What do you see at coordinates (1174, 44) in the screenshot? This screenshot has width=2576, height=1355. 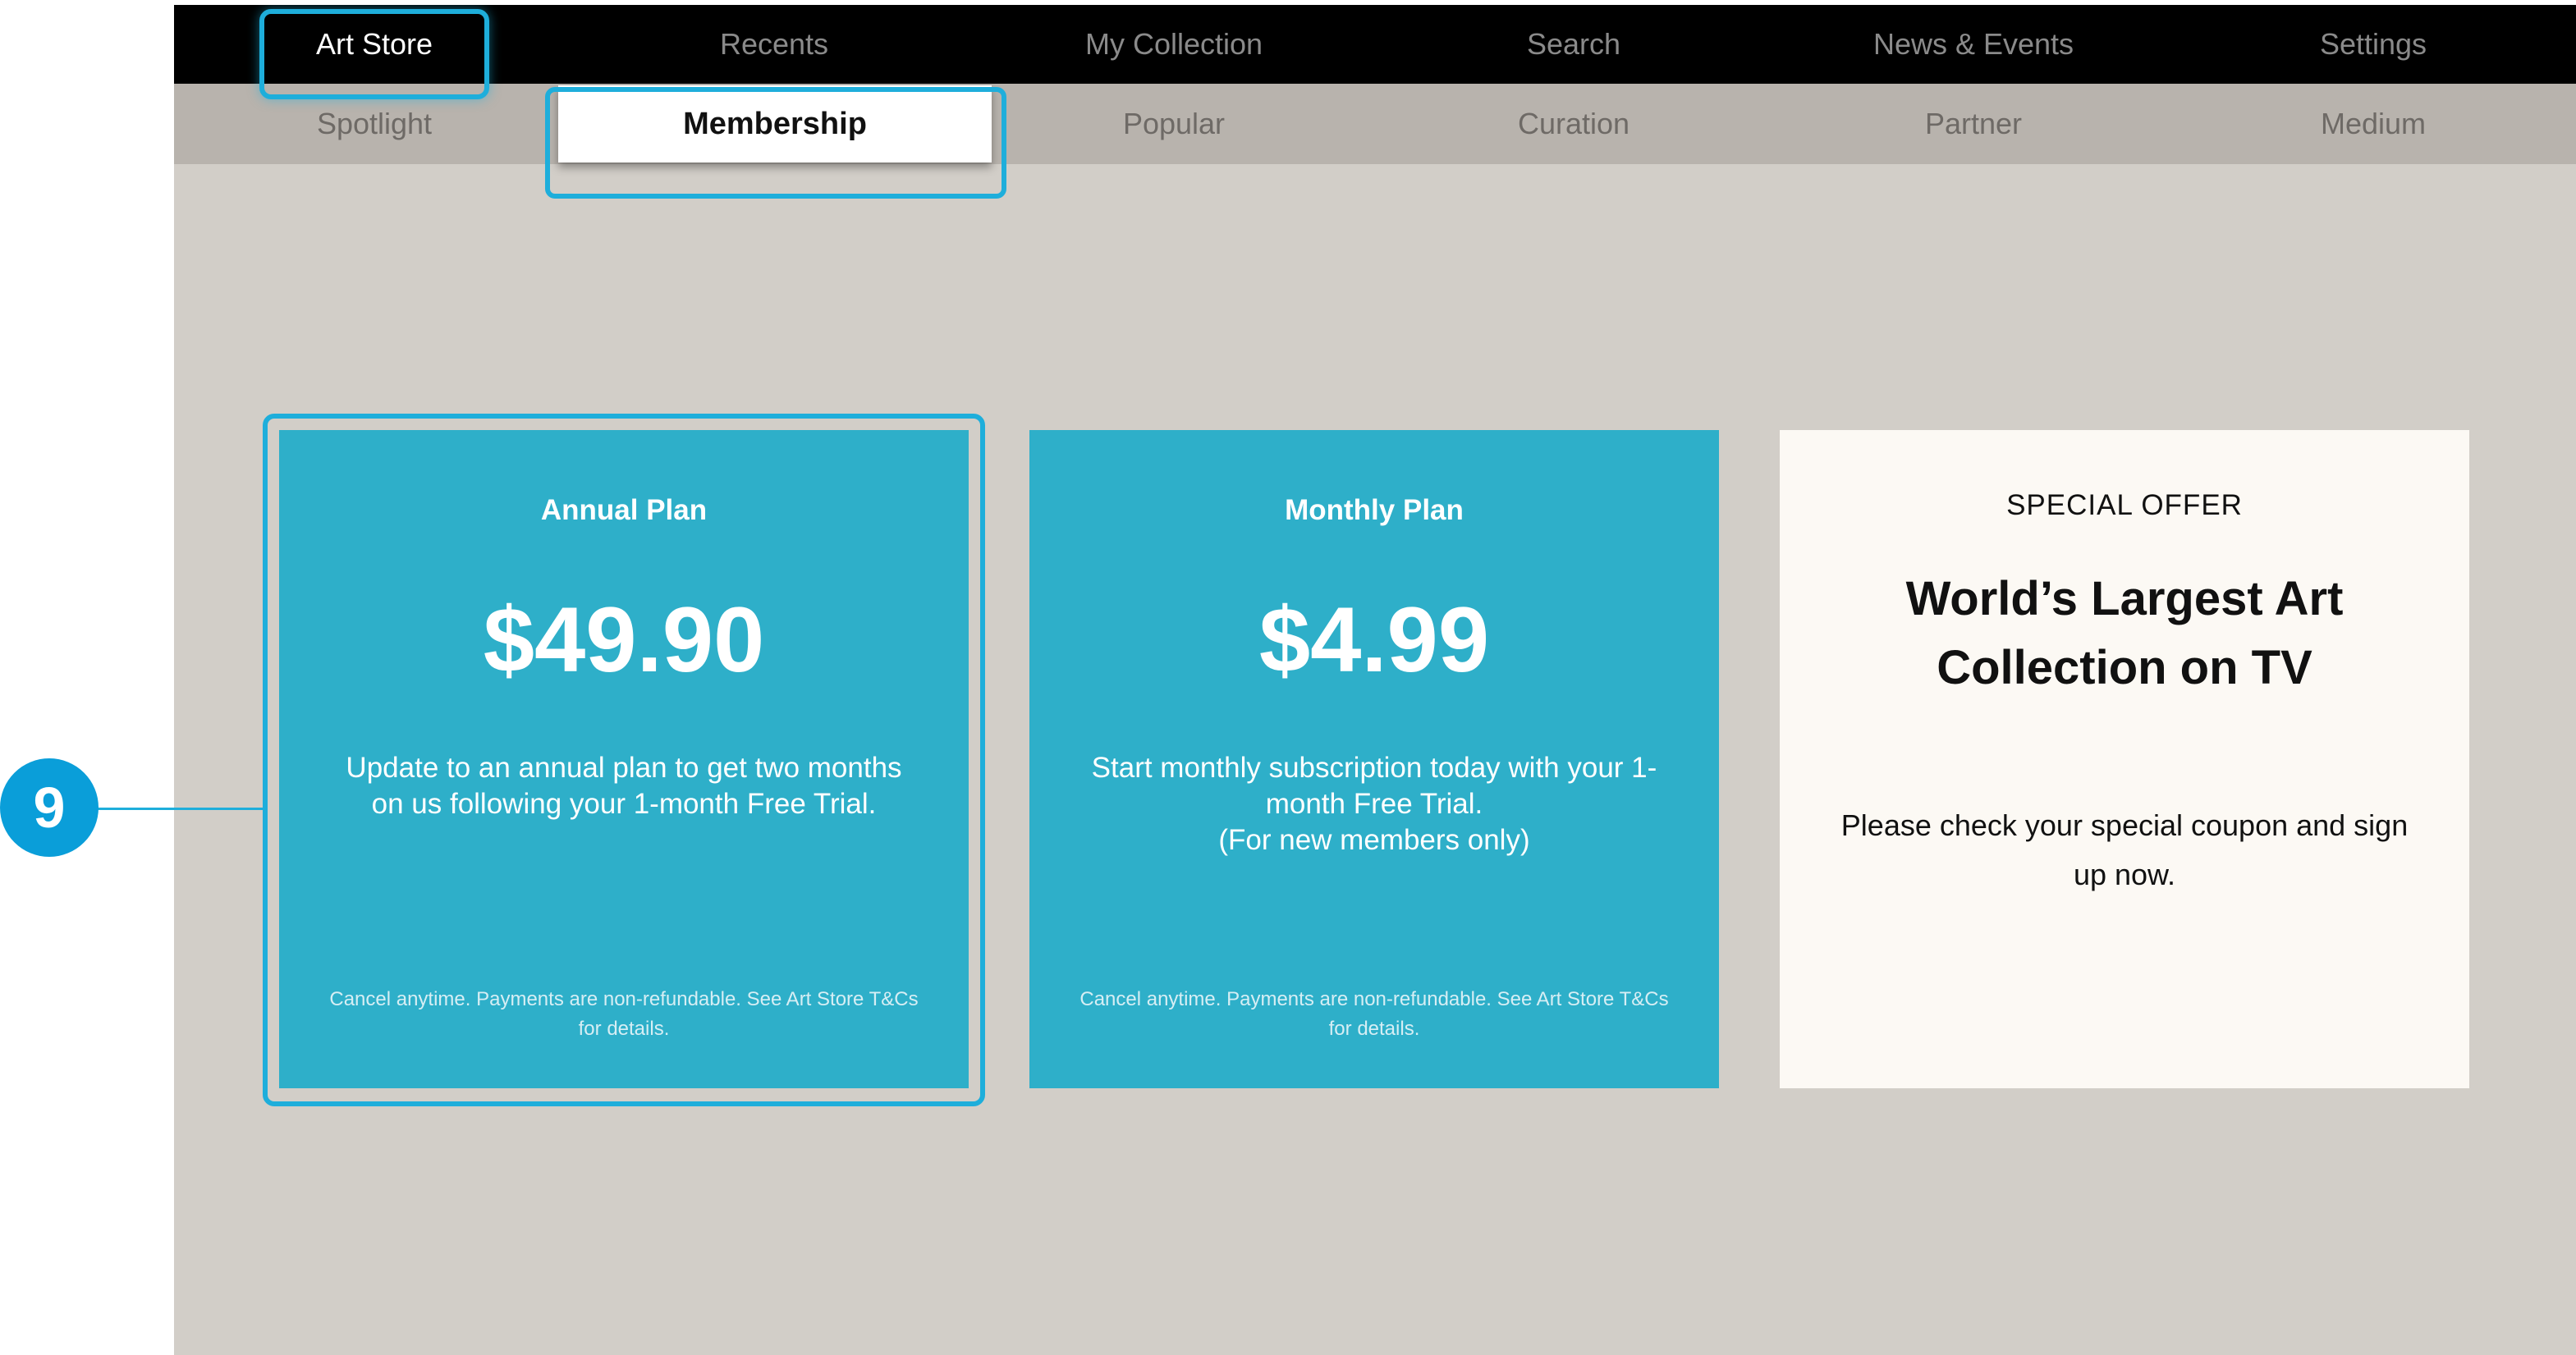 I see `top-nav-my-collection: My Collection` at bounding box center [1174, 44].